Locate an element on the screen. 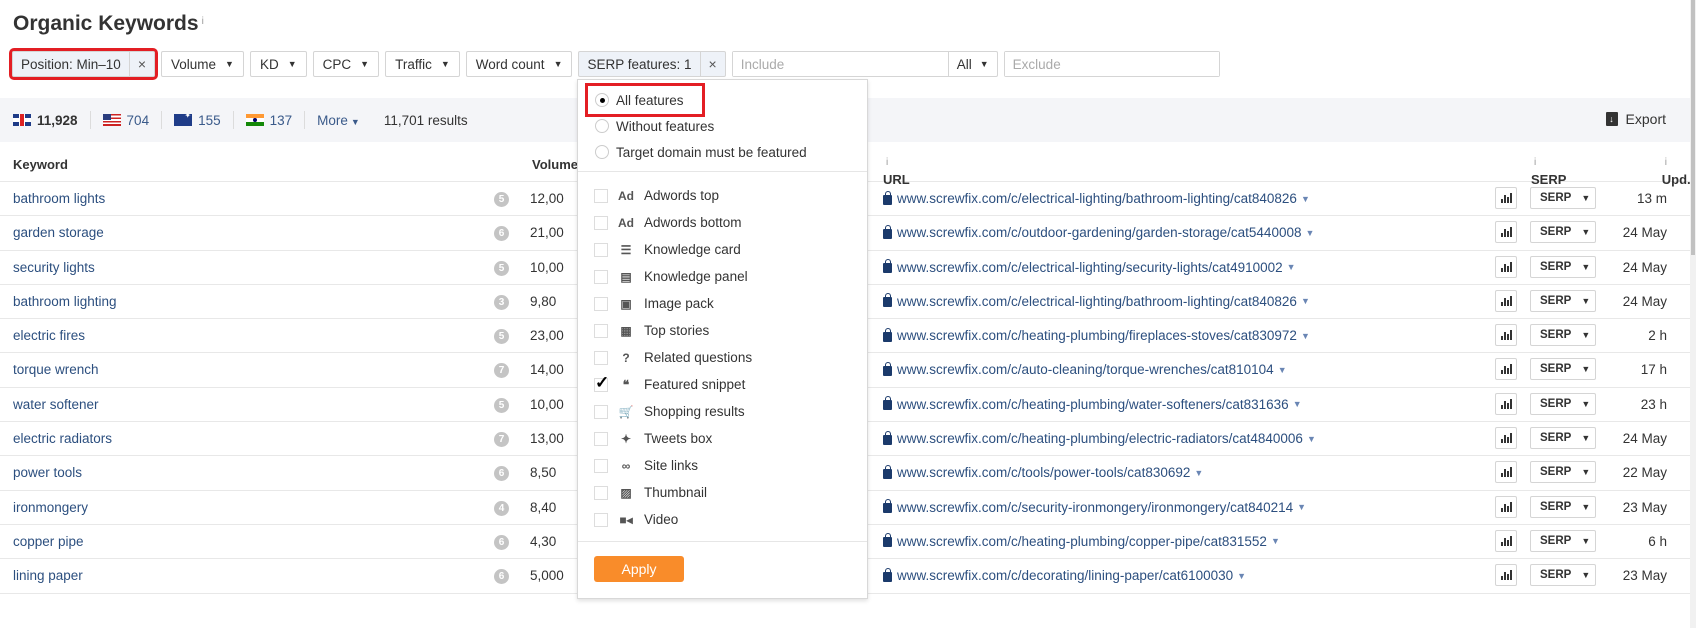 This screenshot has width=1696, height=628. position-filter: Position: Min–10 × is located at coordinates (83, 64).